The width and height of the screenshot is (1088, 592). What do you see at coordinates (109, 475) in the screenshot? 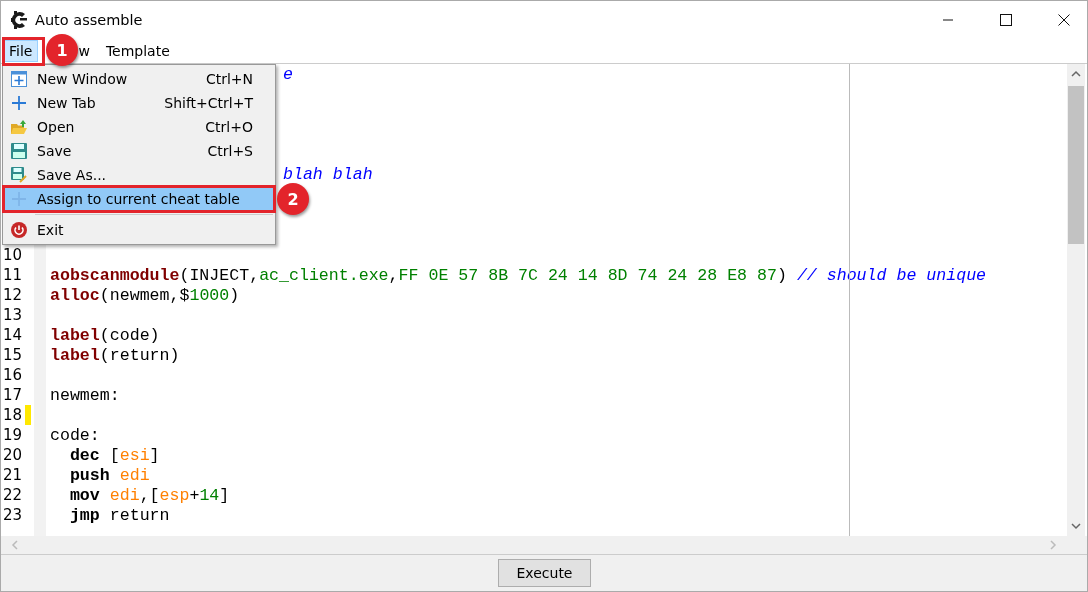
I see `code-line: push edi` at bounding box center [109, 475].